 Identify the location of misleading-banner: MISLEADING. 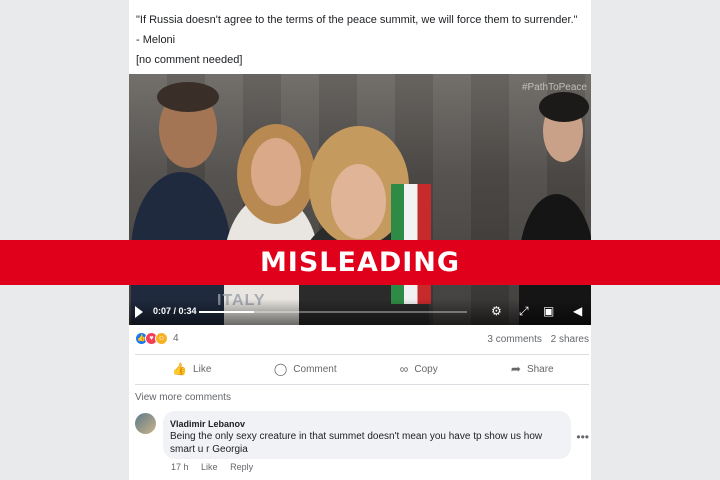
(360, 262).